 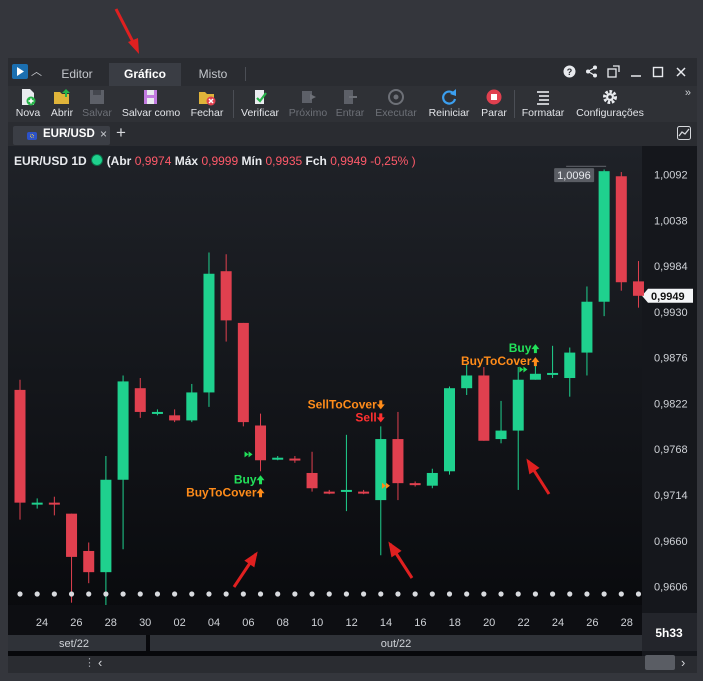 What do you see at coordinates (668, 297) in the screenshot?
I see `last-price-label: 0,9949` at bounding box center [668, 297].